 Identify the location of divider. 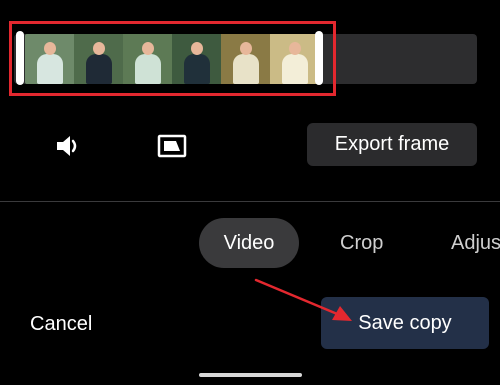
(250, 201).